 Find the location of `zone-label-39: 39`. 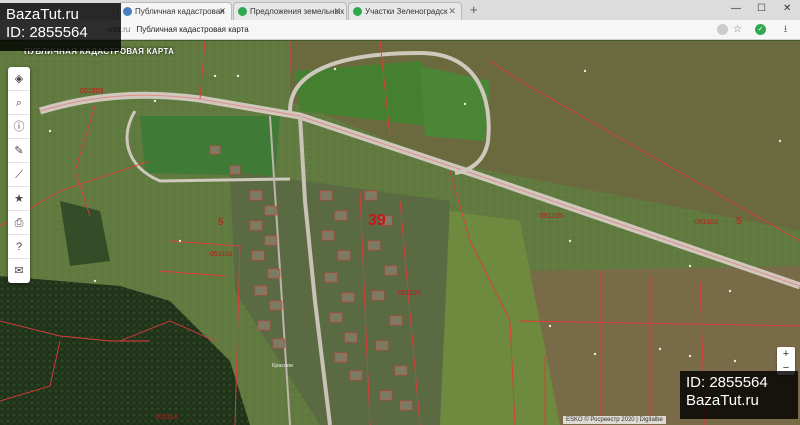

zone-label-39: 39 is located at coordinates (377, 220).